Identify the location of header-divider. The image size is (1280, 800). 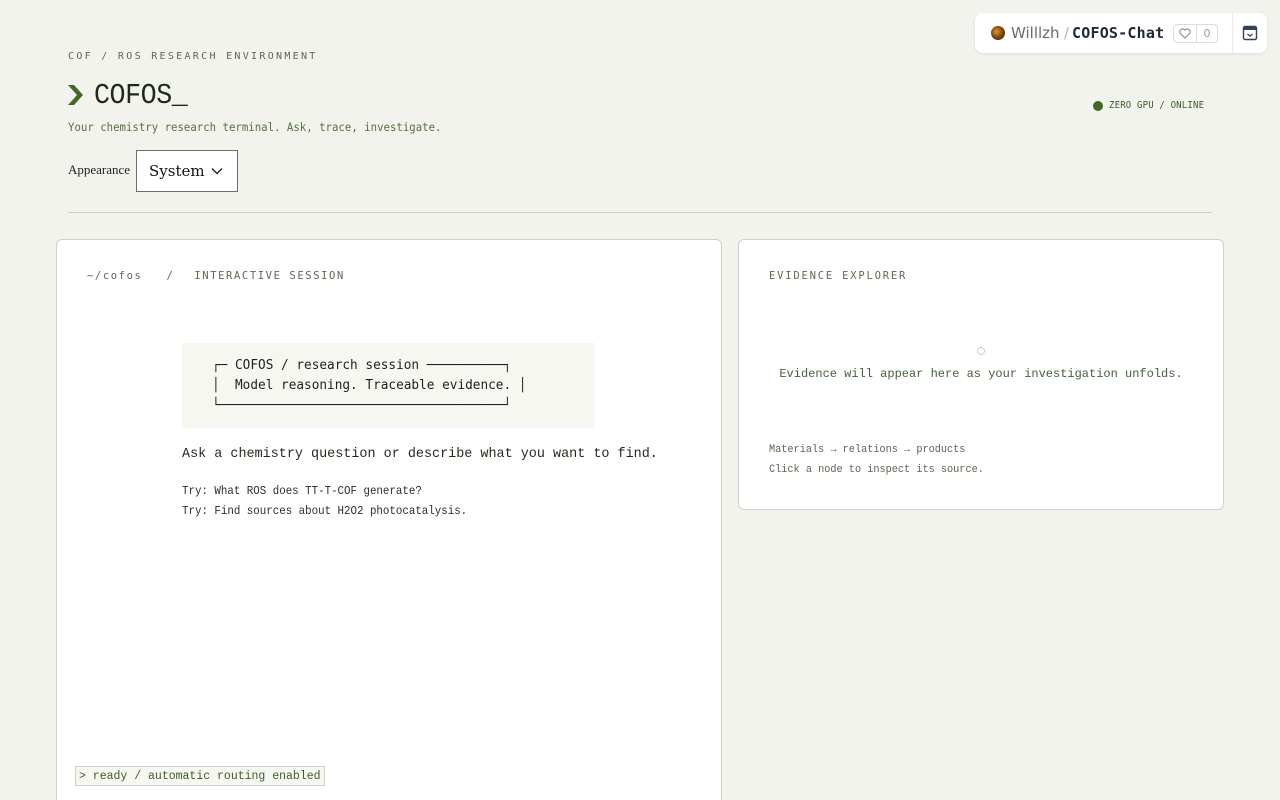
(640, 212).